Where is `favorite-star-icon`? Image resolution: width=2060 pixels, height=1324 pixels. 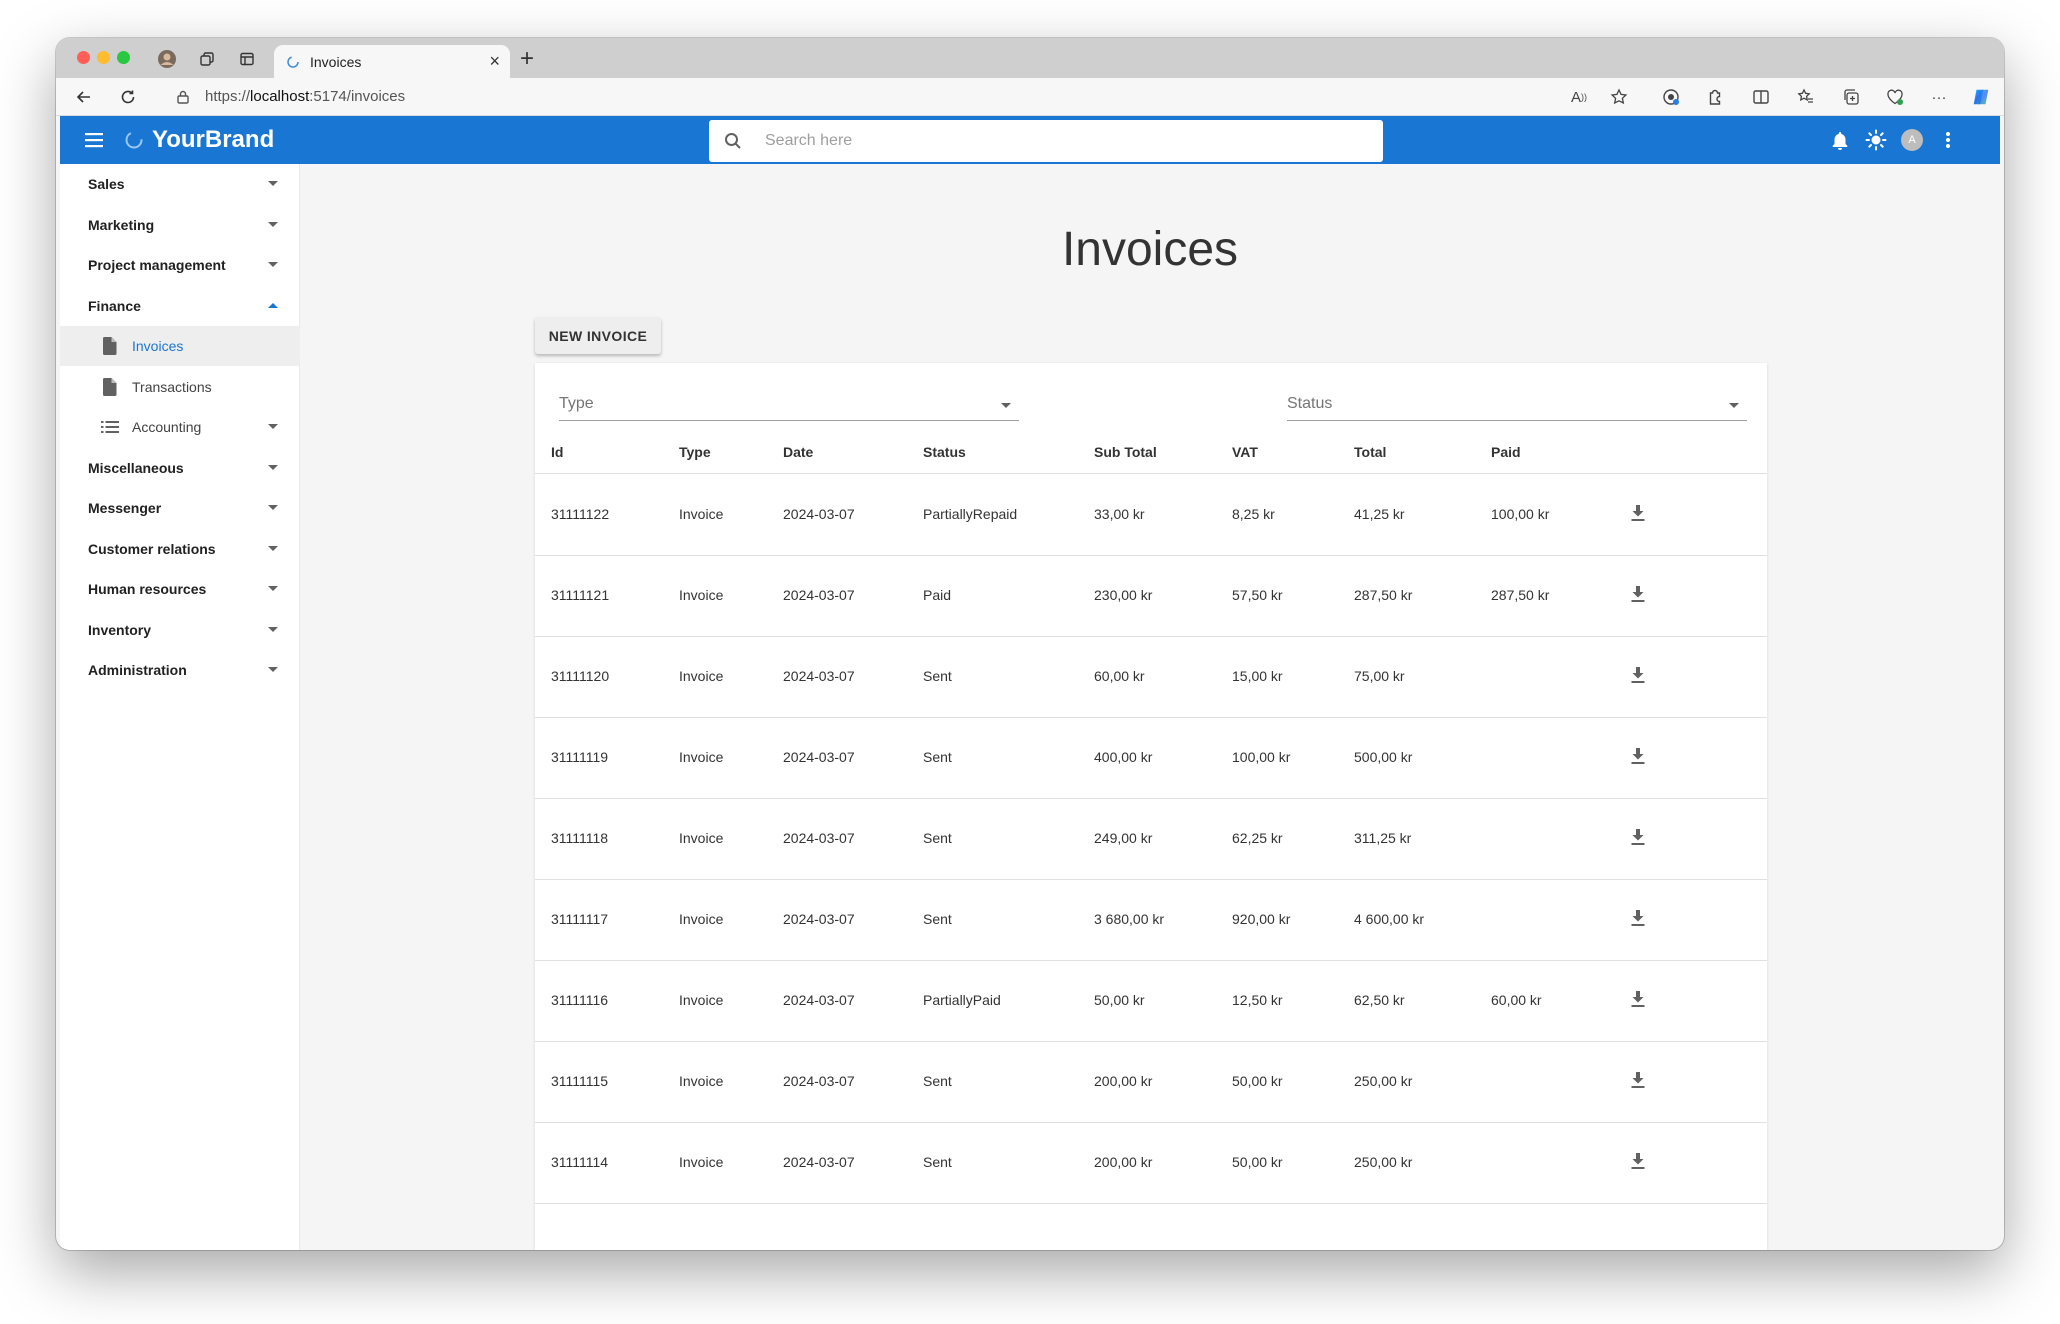 favorite-star-icon is located at coordinates (1619, 97).